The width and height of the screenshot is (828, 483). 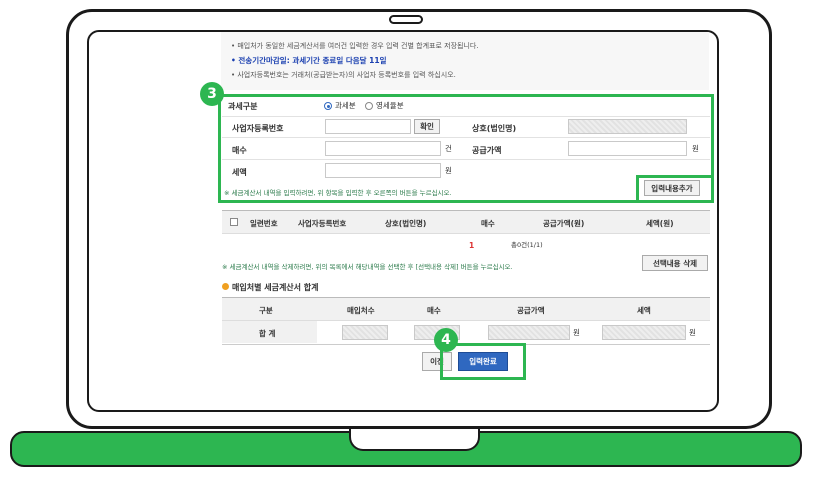 What do you see at coordinates (692, 332) in the screenshot?
I see `total-tax-unit: 원` at bounding box center [692, 332].